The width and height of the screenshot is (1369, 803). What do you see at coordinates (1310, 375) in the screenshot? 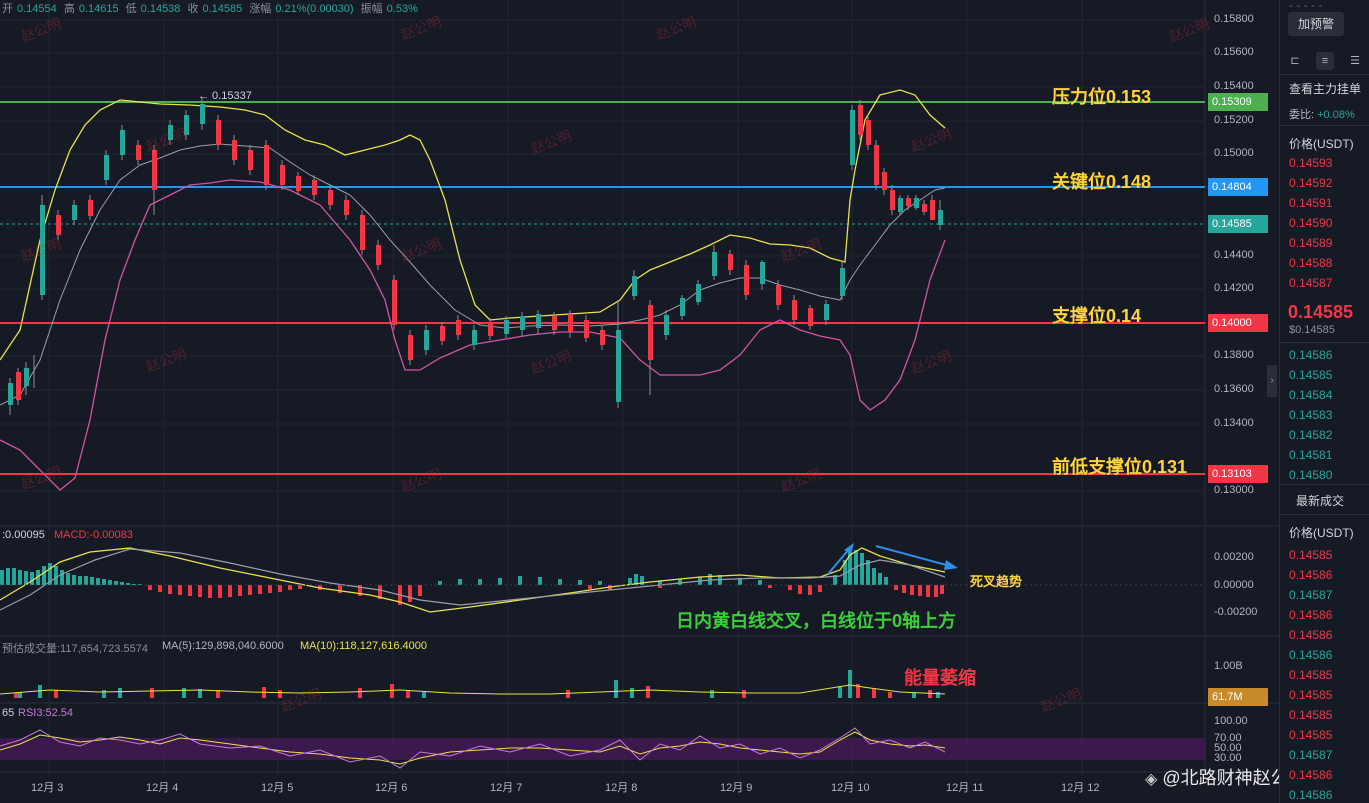
I see `bid-price: 0.14585` at bounding box center [1310, 375].